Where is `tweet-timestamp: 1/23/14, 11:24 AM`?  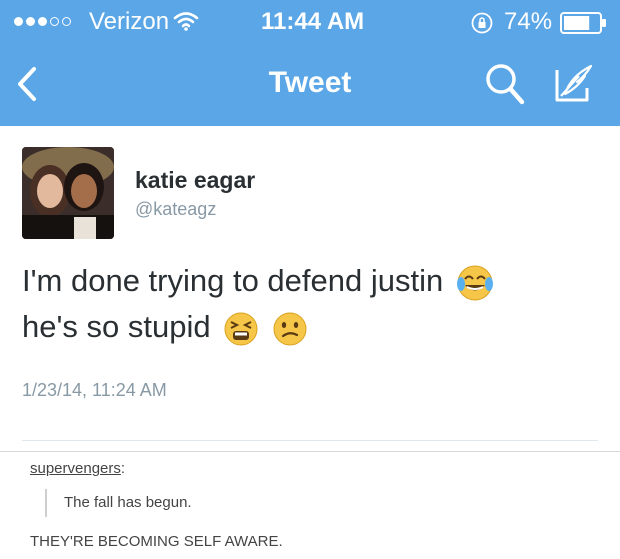
tweet-timestamp: 1/23/14, 11:24 AM is located at coordinates (94, 390).